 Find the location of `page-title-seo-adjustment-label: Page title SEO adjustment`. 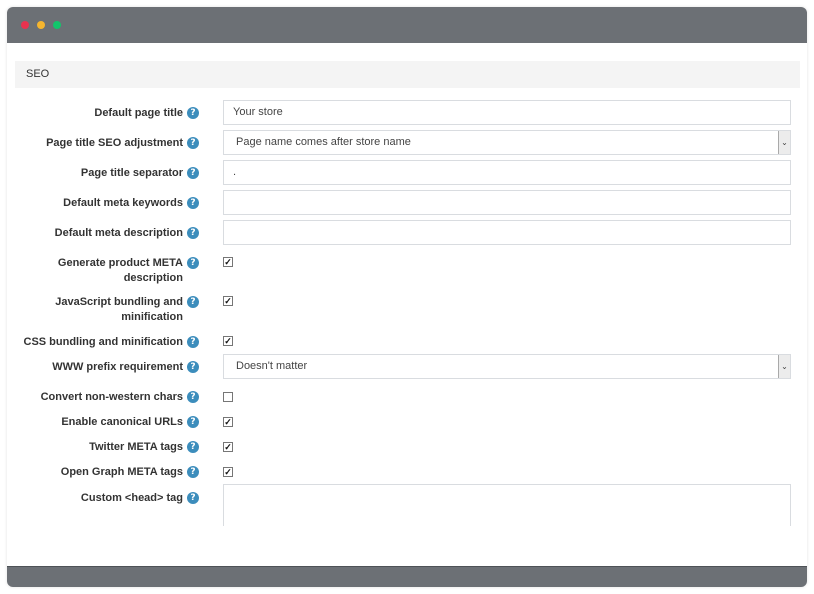

page-title-seo-adjustment-label: Page title SEO adjustment is located at coordinates (114, 143).